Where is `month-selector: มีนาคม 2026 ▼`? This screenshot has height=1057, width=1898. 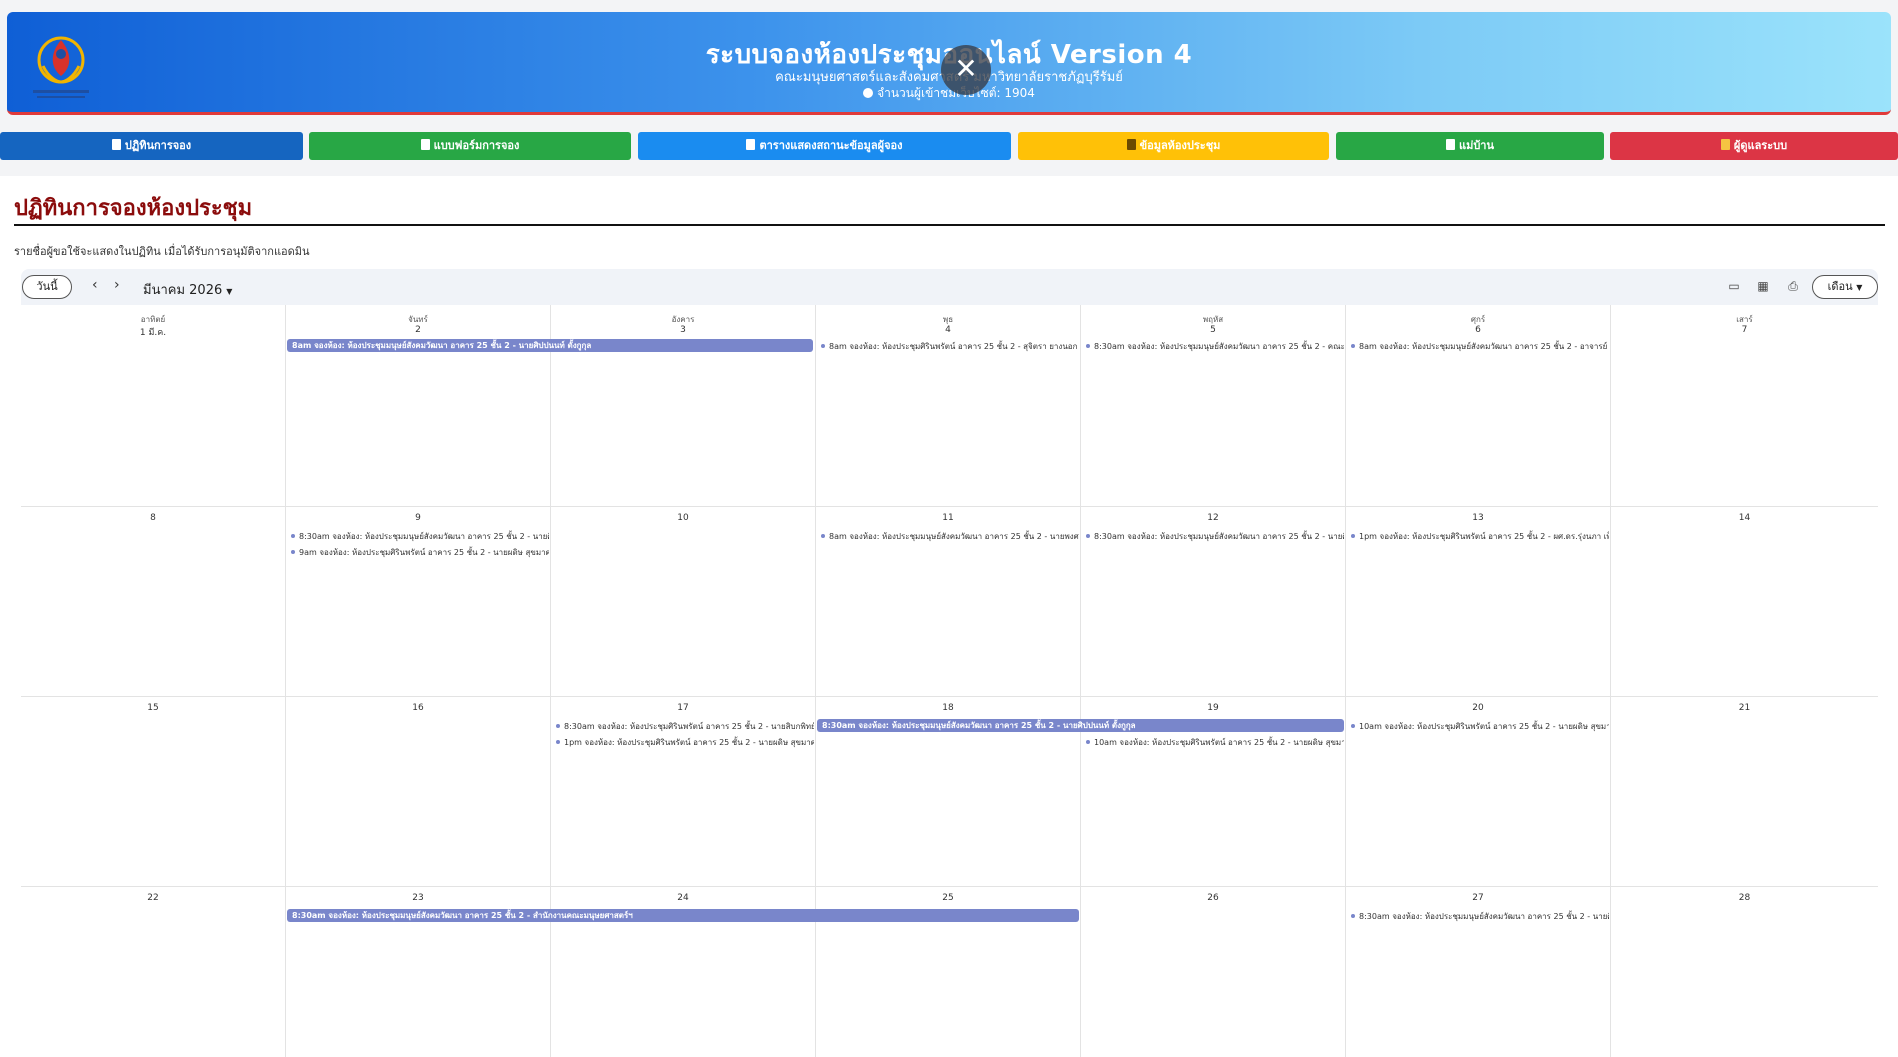 month-selector: มีนาคม 2026 ▼ is located at coordinates (187, 289).